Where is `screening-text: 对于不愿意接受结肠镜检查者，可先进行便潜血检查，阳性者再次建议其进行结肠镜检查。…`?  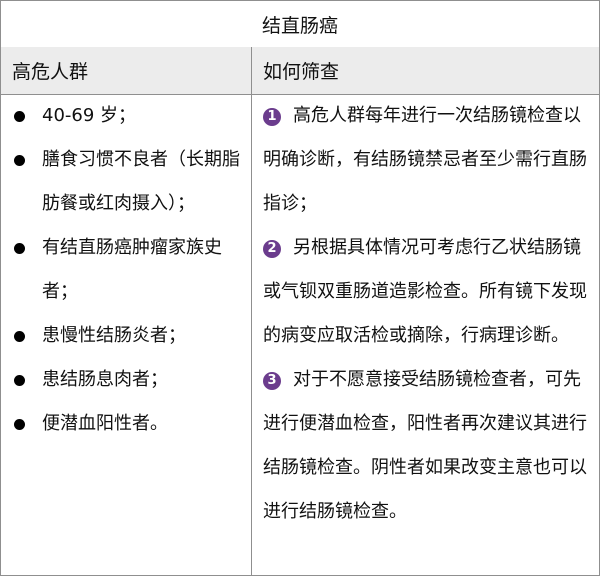 screening-text: 对于不愿意接受结肠镜检查者，可先进行便潜血检查，阳性者再次建议其进行结肠镜检查。… is located at coordinates (425, 445).